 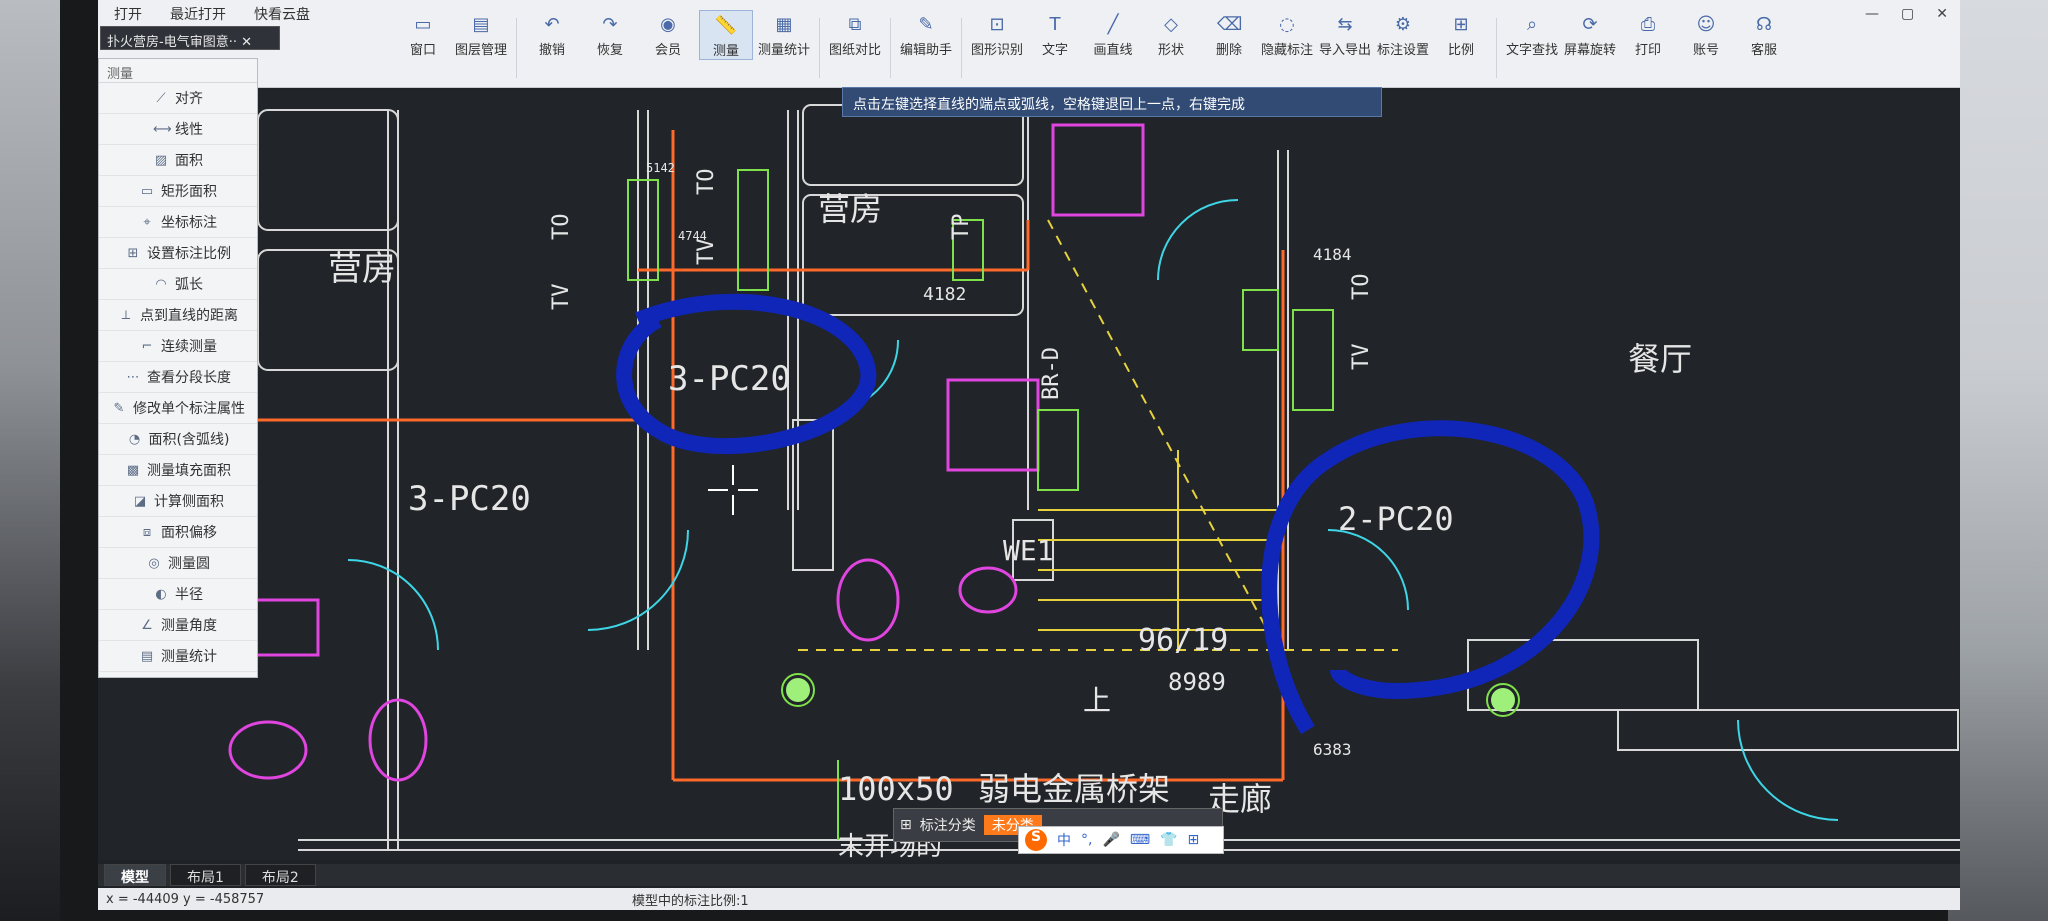 What do you see at coordinates (161, 284) in the screenshot?
I see `arc-icon: ◠` at bounding box center [161, 284].